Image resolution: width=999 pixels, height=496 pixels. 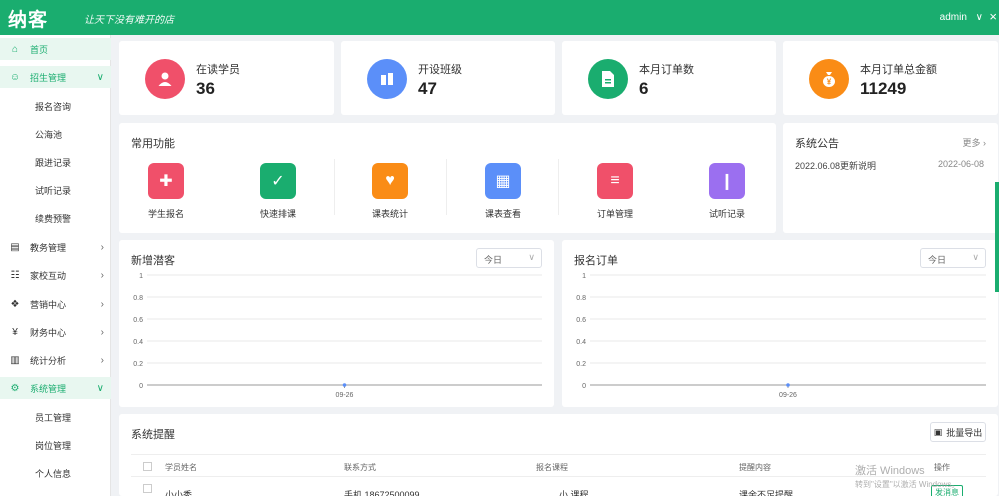 What do you see at coordinates (499, 17) in the screenshot?
I see `top-bar: 纳客 让天下没有难开的店 admin ∨ ×` at bounding box center [499, 17].